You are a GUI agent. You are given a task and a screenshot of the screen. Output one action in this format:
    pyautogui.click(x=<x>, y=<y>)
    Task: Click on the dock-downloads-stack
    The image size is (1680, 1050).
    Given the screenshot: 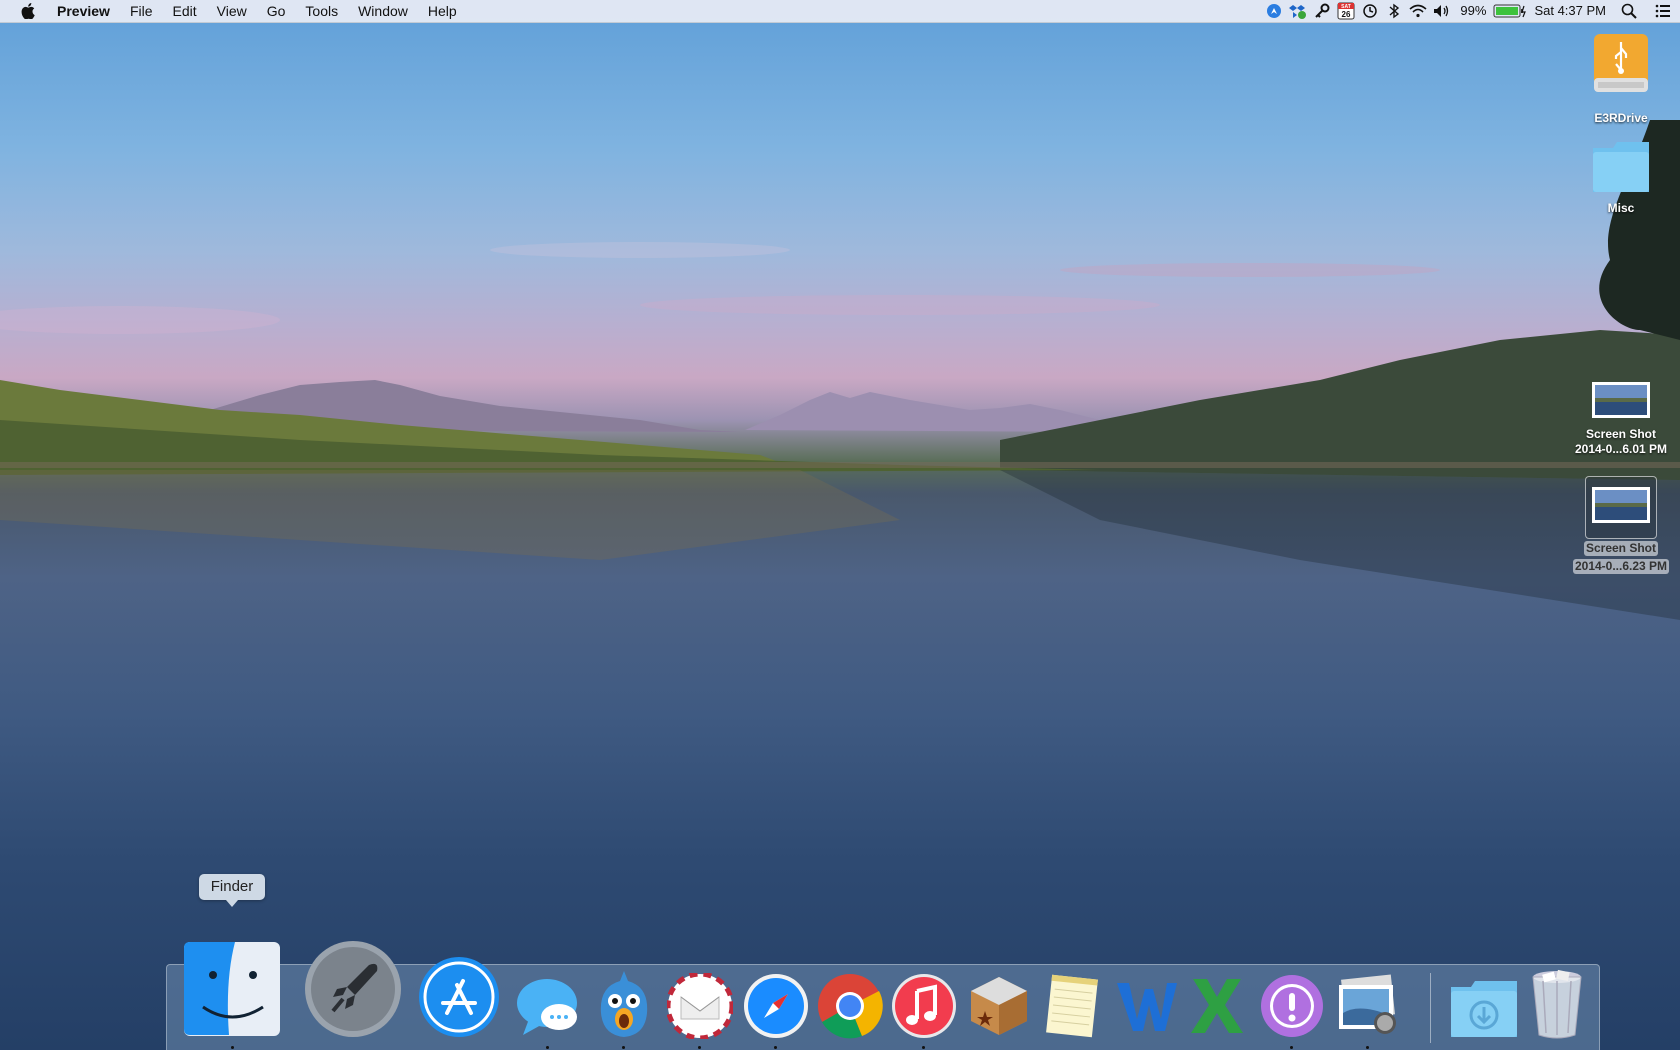 What is the action you would take?
    pyautogui.click(x=1484, y=1009)
    